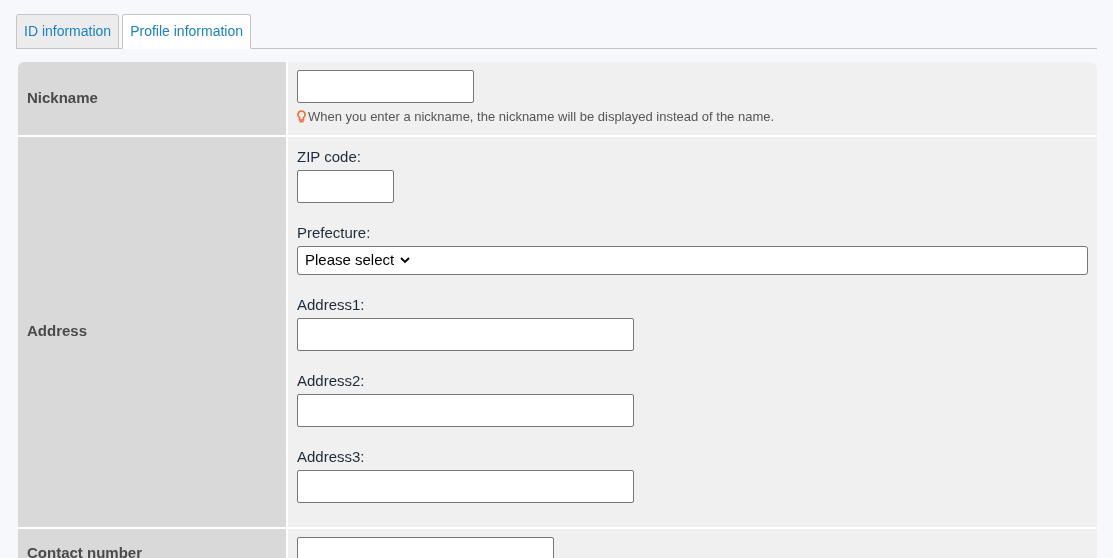 The image size is (1113, 558). What do you see at coordinates (405, 260) in the screenshot?
I see `chevron-down-icon` at bounding box center [405, 260].